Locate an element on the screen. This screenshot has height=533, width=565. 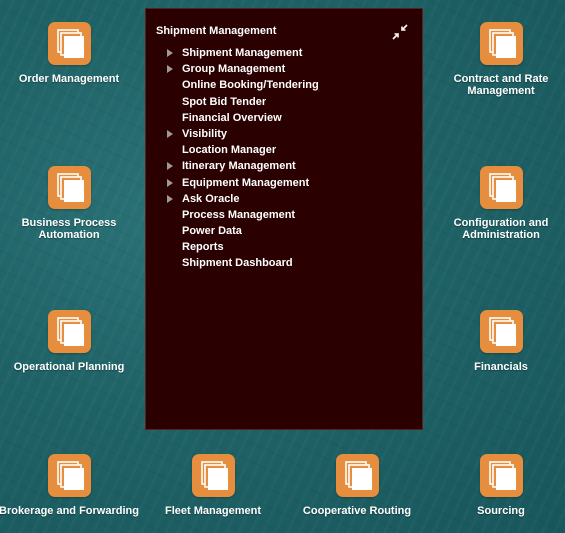
tile-order-management: Order Management is located at coordinates (69, 53).